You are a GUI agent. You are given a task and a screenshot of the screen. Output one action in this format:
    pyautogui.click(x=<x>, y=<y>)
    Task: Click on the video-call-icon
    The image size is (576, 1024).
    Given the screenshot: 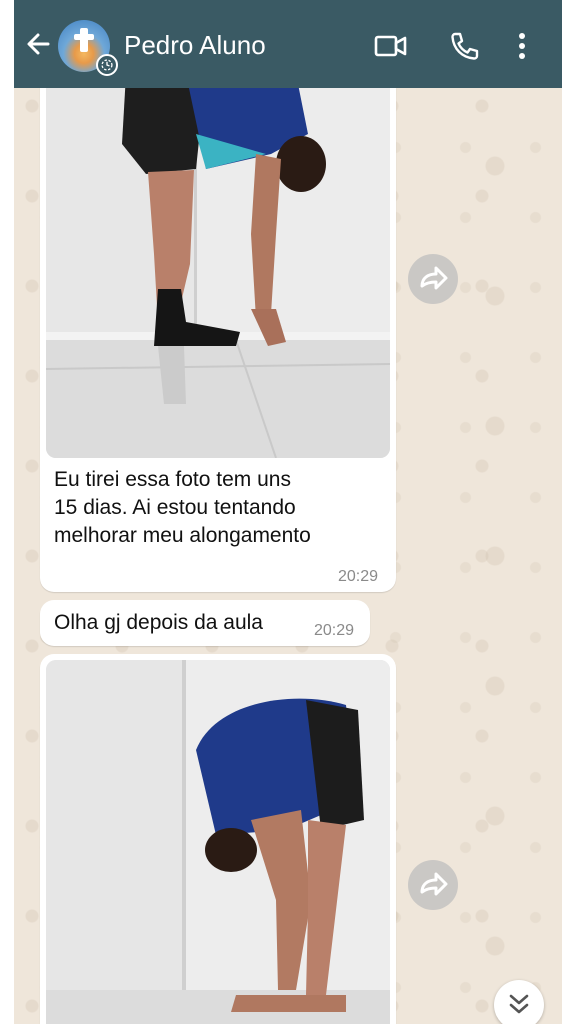 What is the action you would take?
    pyautogui.click(x=391, y=46)
    